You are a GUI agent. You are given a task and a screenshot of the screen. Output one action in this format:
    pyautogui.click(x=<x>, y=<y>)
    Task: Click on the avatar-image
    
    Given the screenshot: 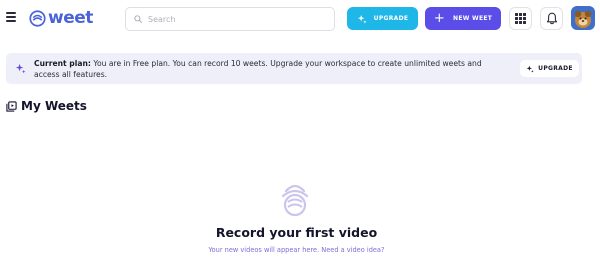 What is the action you would take?
    pyautogui.click(x=583, y=18)
    